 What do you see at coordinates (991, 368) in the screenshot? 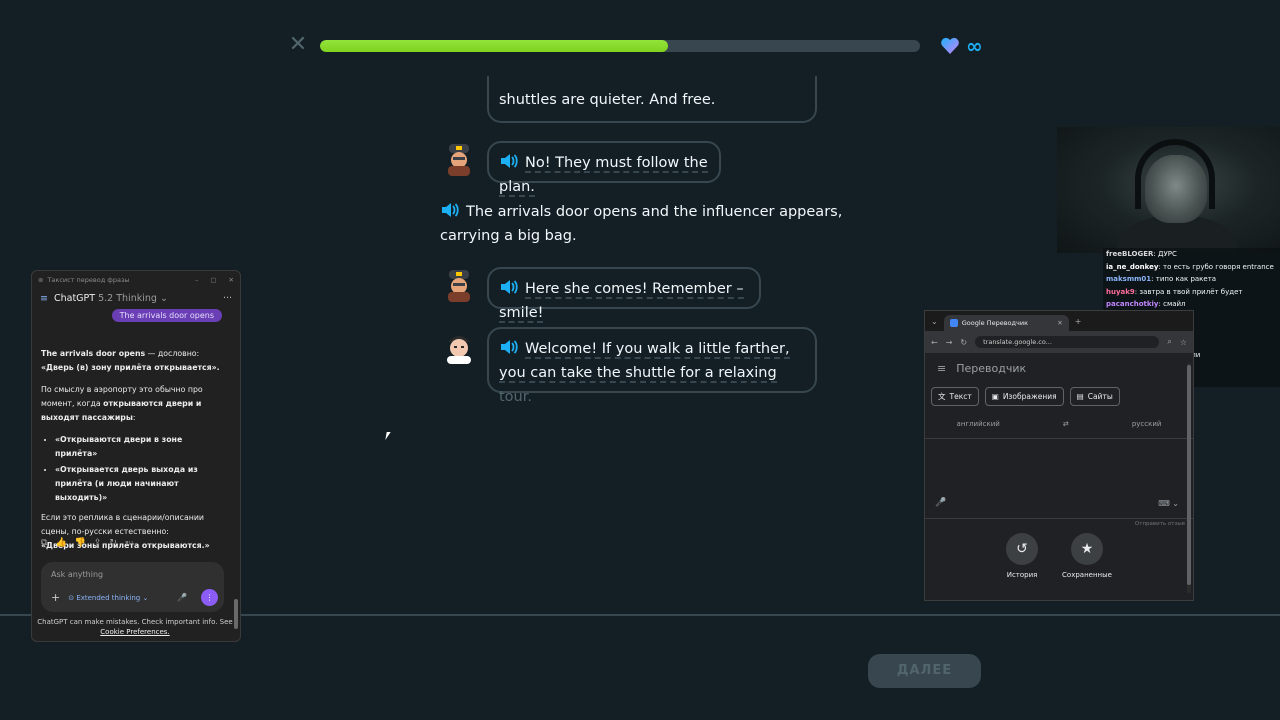
I see `translate-app-title: Переводчик` at bounding box center [991, 368].